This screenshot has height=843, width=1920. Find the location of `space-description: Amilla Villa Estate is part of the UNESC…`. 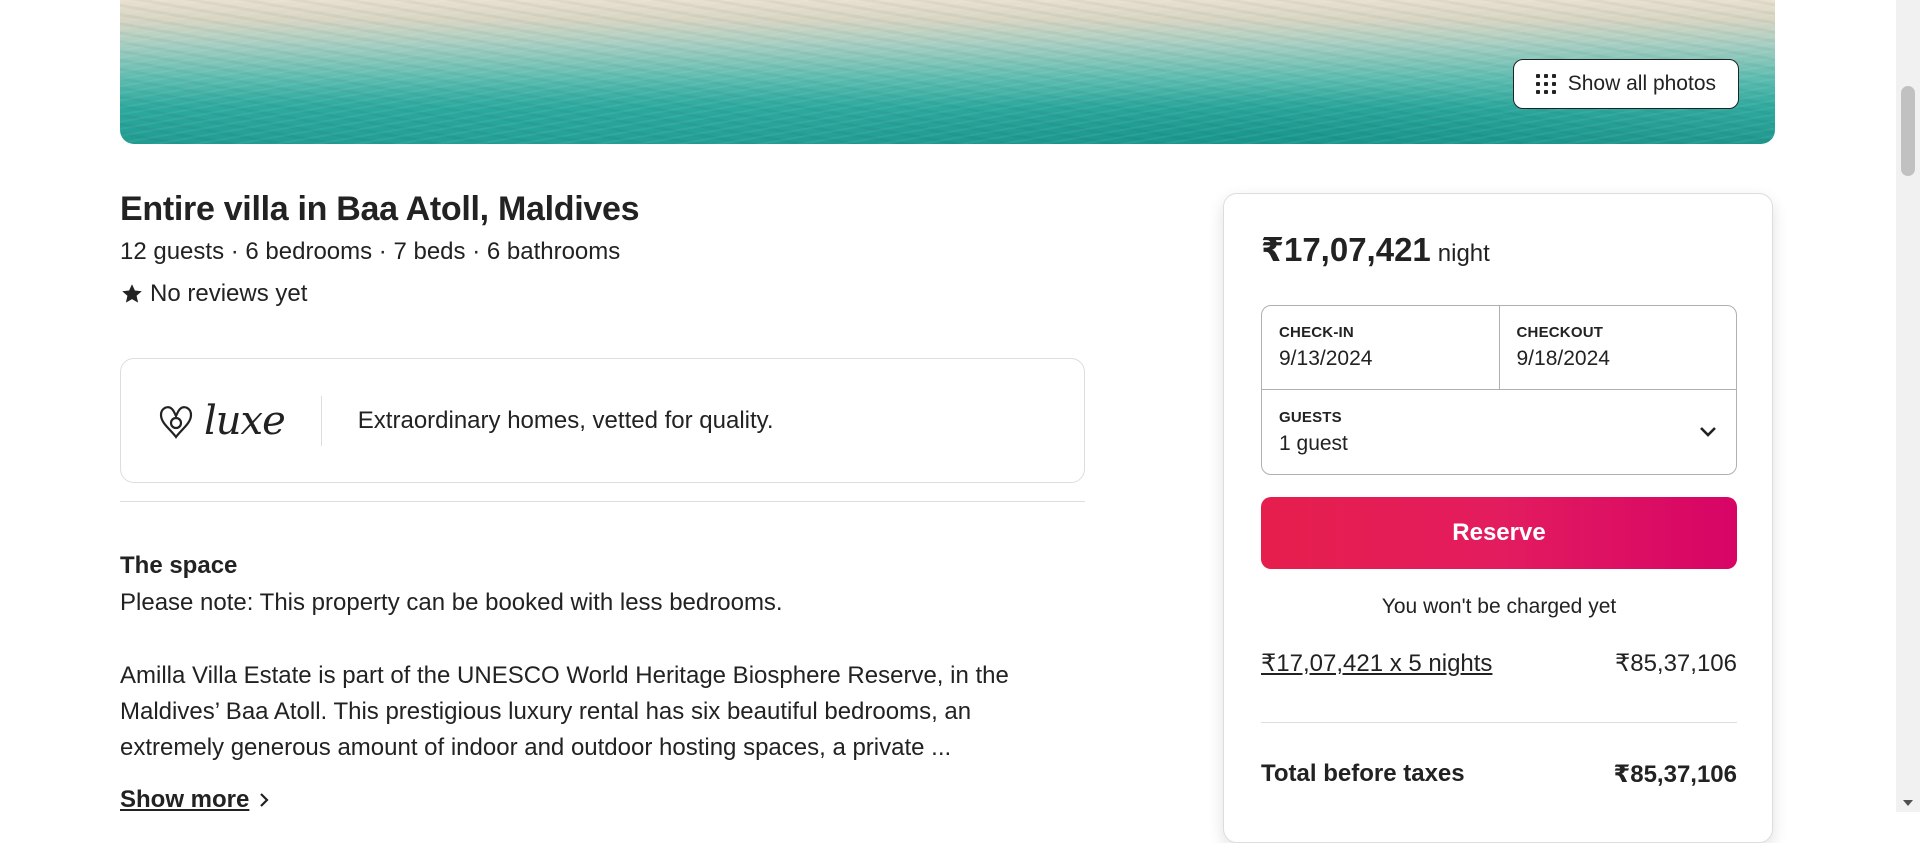

space-description: Amilla Villa Estate is part of the UNESC… is located at coordinates (564, 711).